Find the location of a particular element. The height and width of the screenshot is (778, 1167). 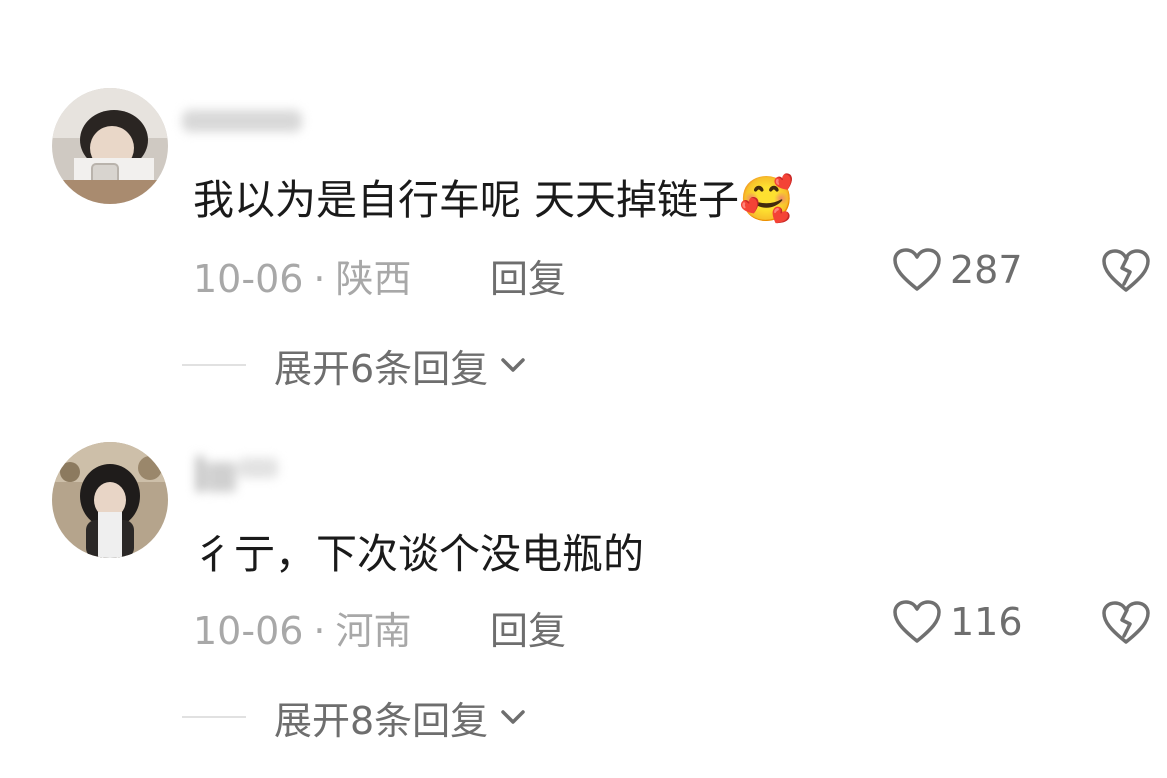

like-button: 116 is located at coordinates (957, 622).